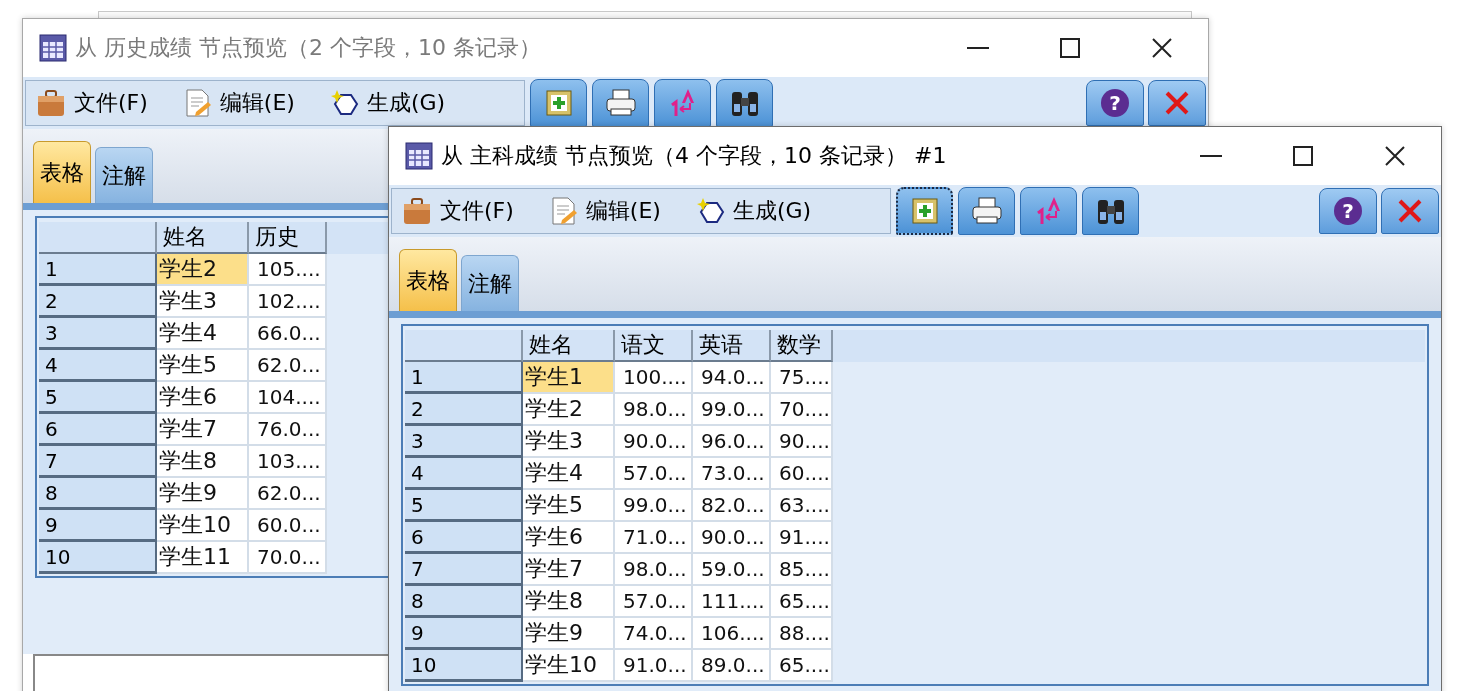 The width and height of the screenshot is (1481, 691). Describe the element at coordinates (203, 462) in the screenshot. I see `table-cell: 学生8` at that location.